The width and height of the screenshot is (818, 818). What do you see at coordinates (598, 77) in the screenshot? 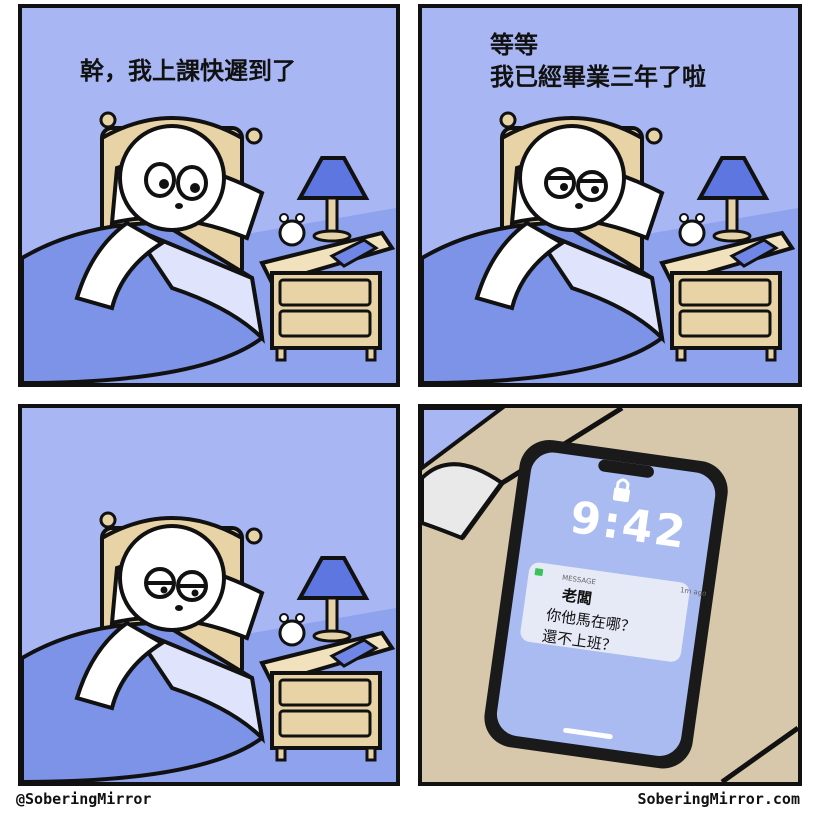
I see `caption-text-line2: 我已經畢業三年了啦` at bounding box center [598, 77].